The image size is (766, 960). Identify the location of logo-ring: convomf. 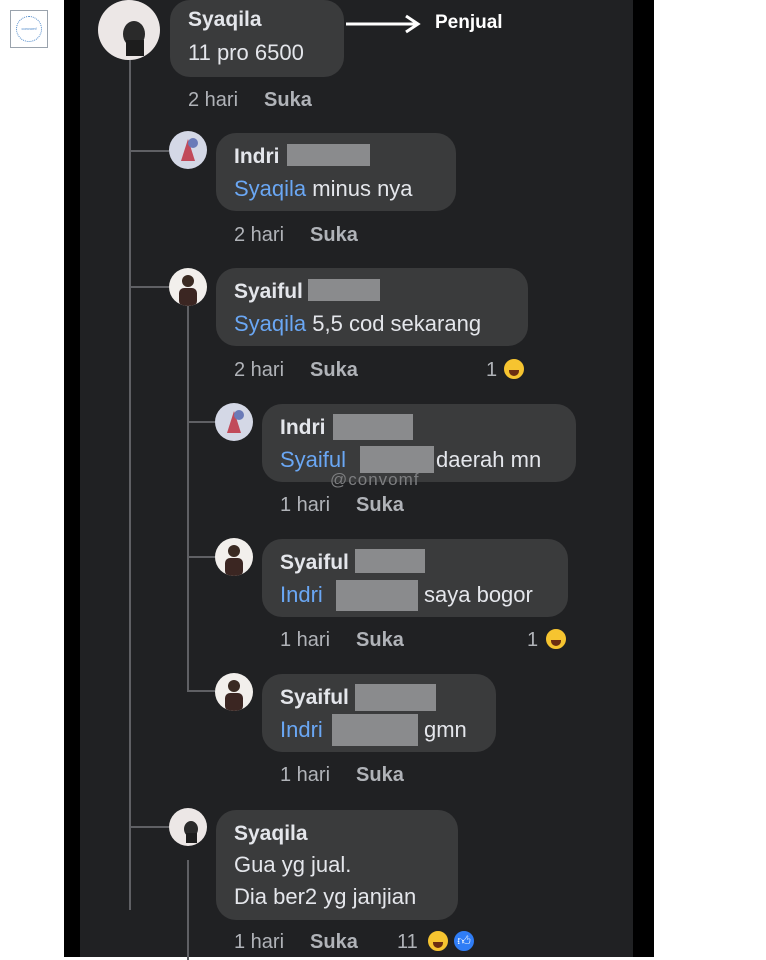
(29, 29).